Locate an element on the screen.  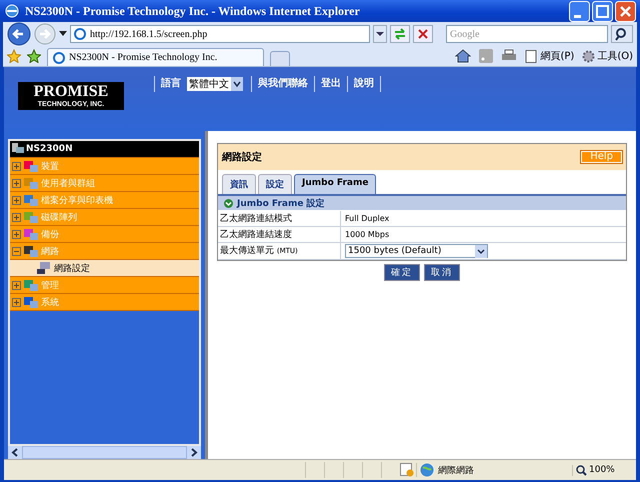
scroll-left-button is located at coordinates (15, 452).